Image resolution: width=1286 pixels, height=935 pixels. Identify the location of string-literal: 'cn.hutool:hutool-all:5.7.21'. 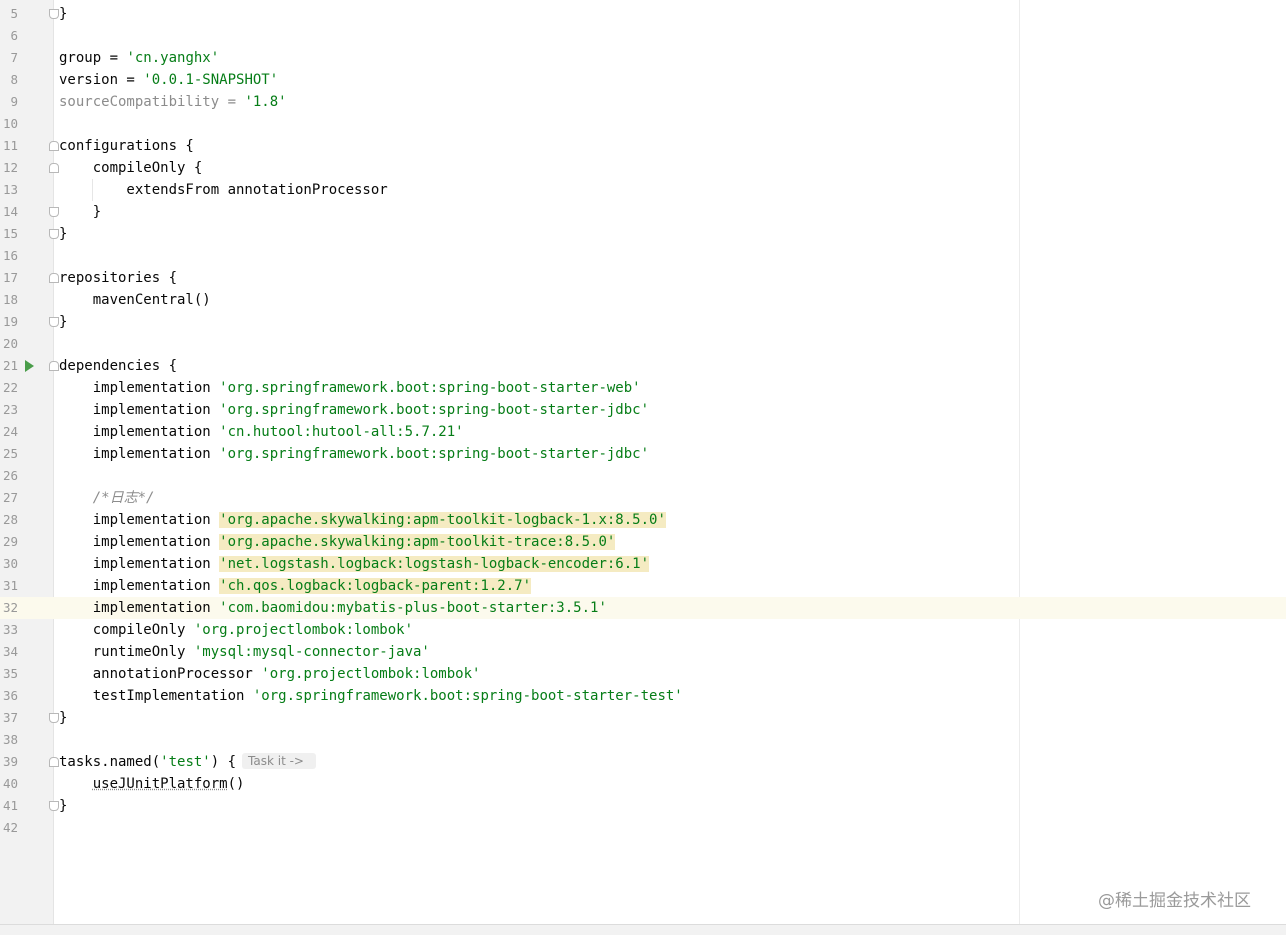
(341, 432).